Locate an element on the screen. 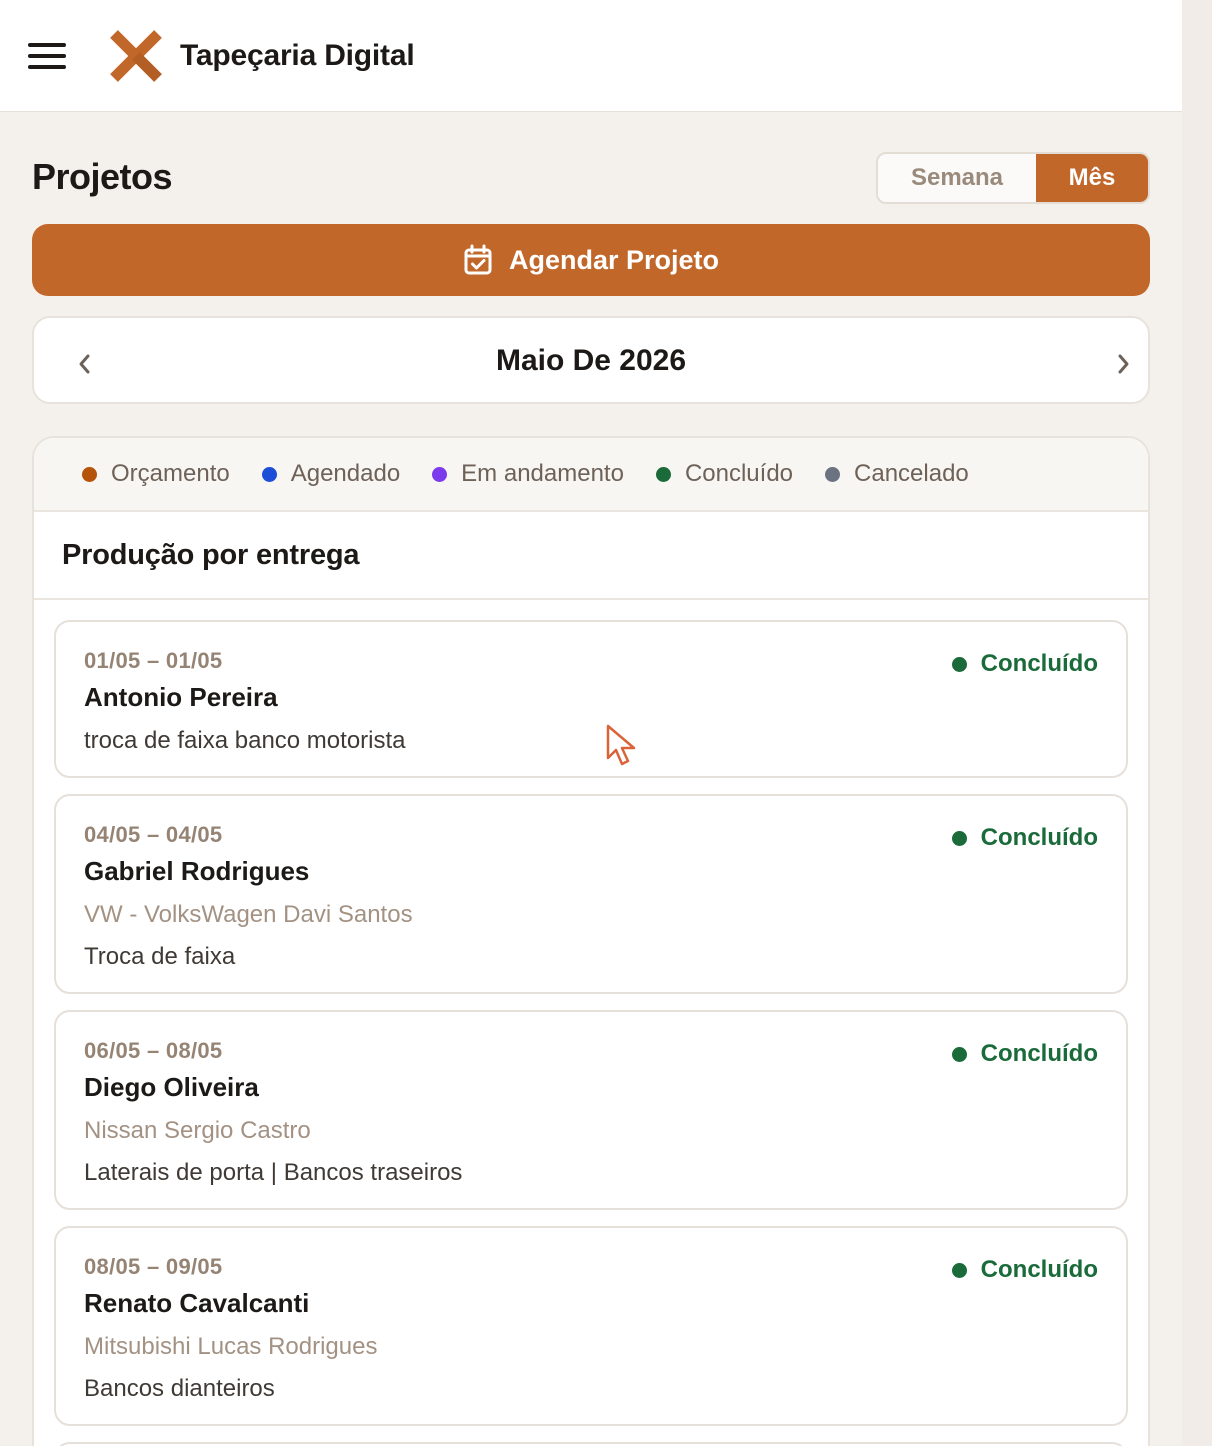  project-service: troca de faixa banco motorista is located at coordinates (245, 740).